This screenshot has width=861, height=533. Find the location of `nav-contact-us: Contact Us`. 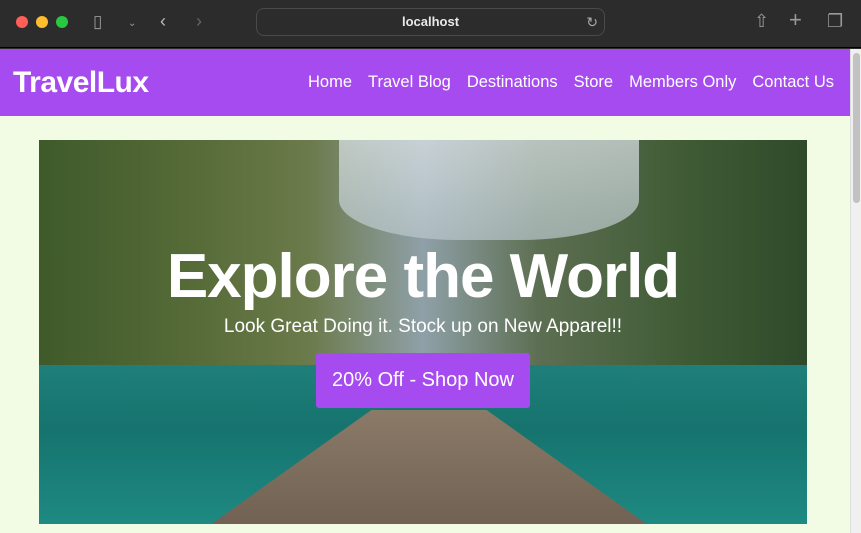

nav-contact-us: Contact Us is located at coordinates (793, 82).